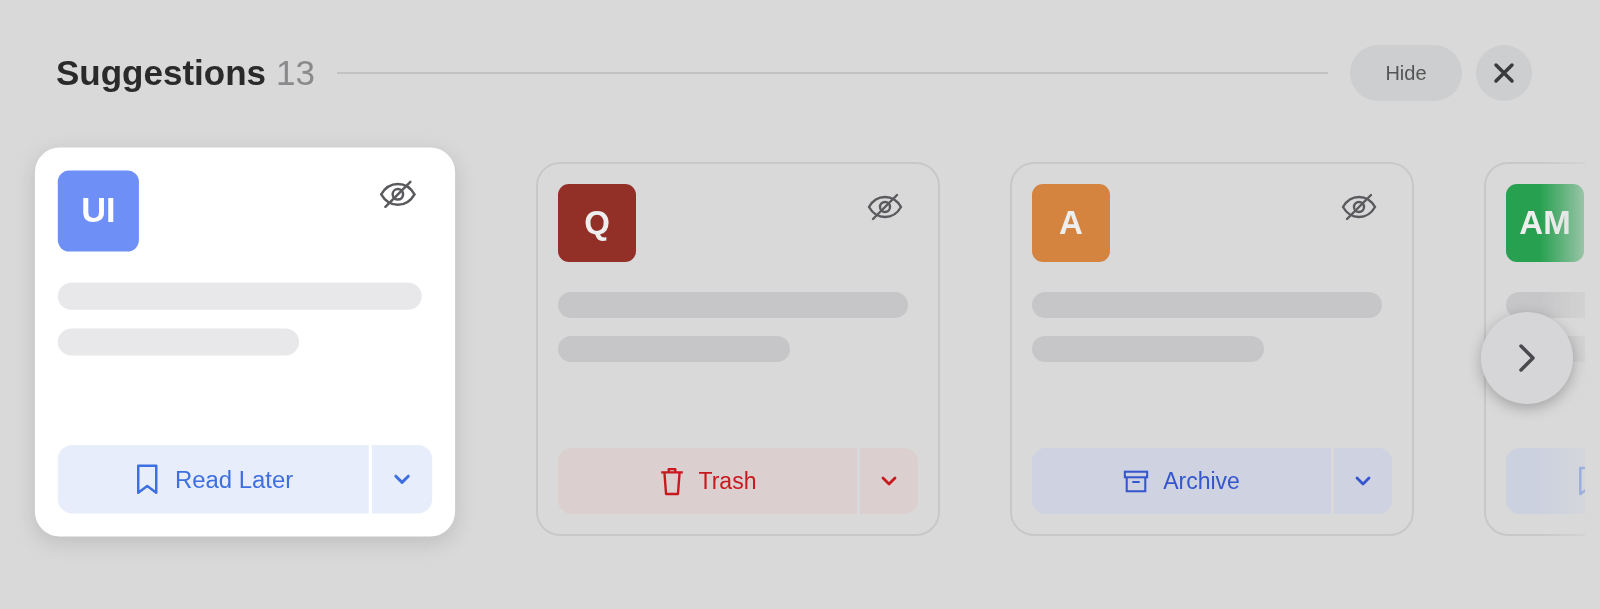 This screenshot has width=1600, height=609. Describe the element at coordinates (707, 481) in the screenshot. I see `action-button: Trash` at that location.